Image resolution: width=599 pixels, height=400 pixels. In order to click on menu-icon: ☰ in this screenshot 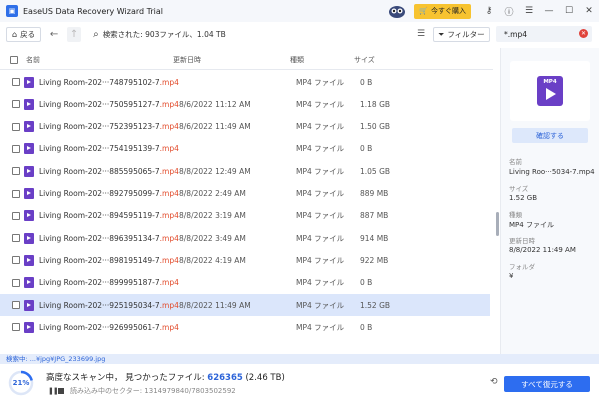, I will do `click(529, 11)`.